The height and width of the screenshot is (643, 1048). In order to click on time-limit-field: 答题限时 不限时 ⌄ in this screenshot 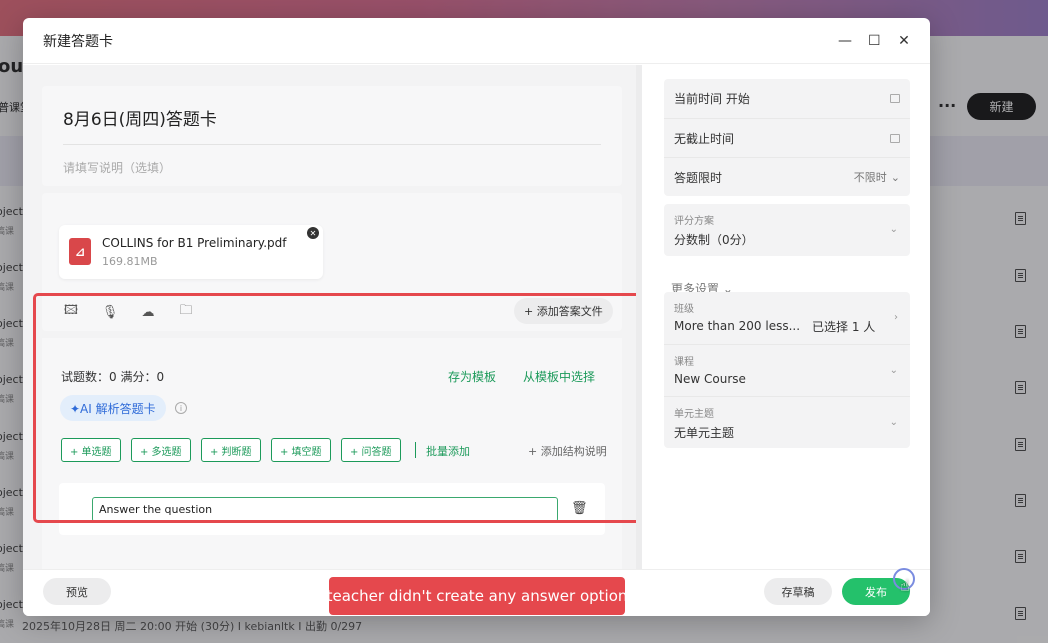, I will do `click(787, 176)`.